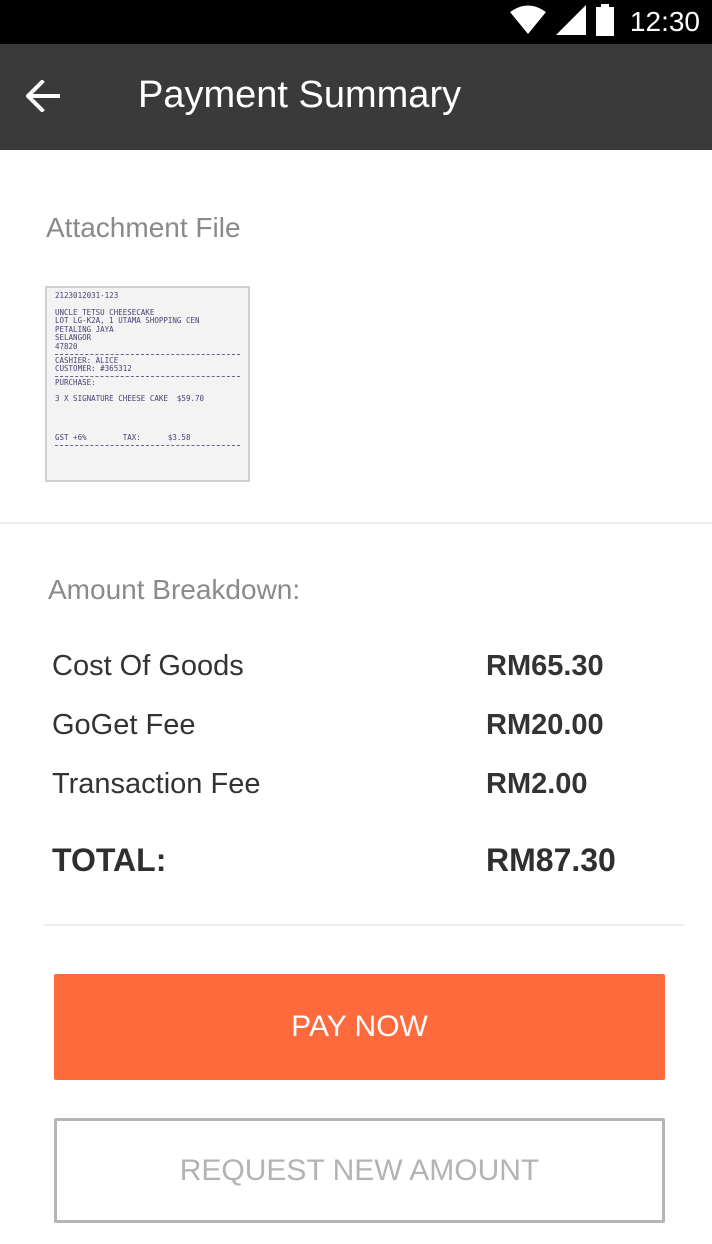  What do you see at coordinates (537, 784) in the screenshot?
I see `transaction-fee-value: RM2.00` at bounding box center [537, 784].